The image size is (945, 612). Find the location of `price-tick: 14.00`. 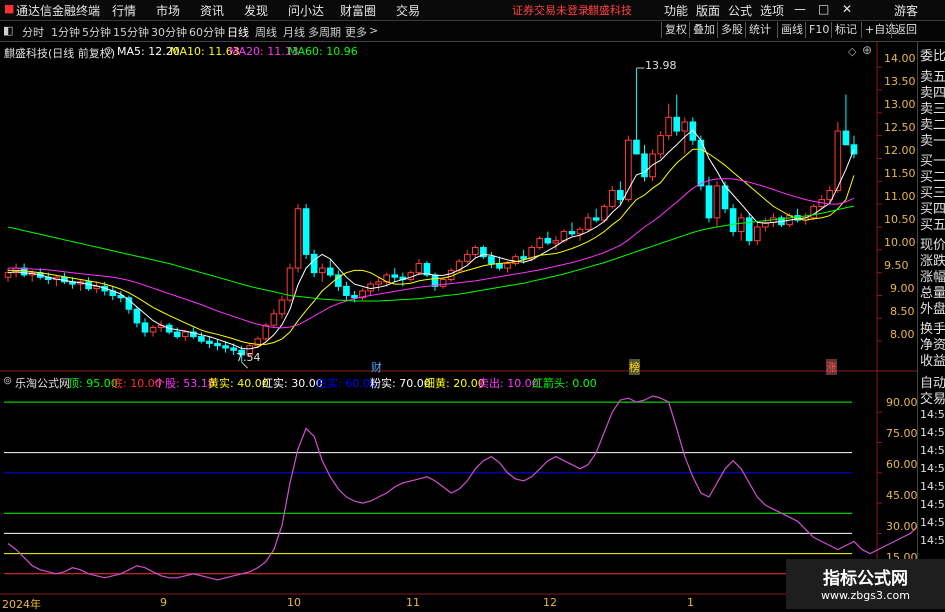

price-tick: 14.00 is located at coordinates (900, 58).